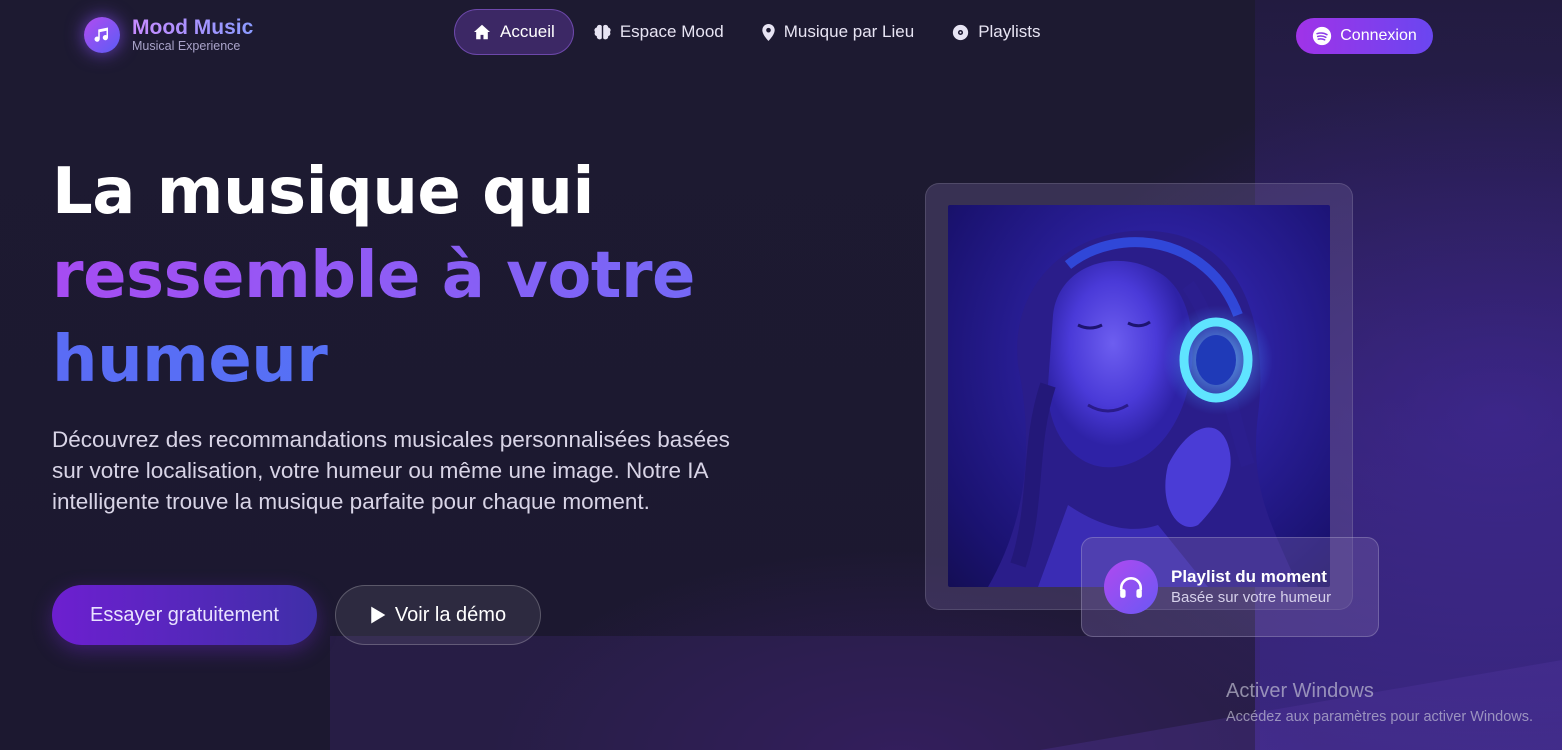 This screenshot has height=750, width=1562. What do you see at coordinates (671, 31) in the screenshot?
I see `nav-item-label: Espace Mood` at bounding box center [671, 31].